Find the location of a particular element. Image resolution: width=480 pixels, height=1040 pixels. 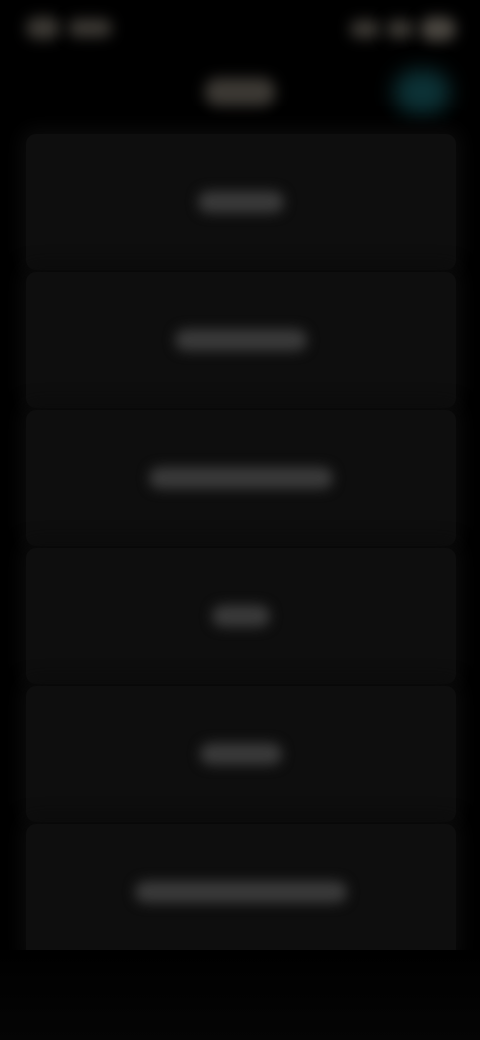

header-bar is located at coordinates (240, 94).